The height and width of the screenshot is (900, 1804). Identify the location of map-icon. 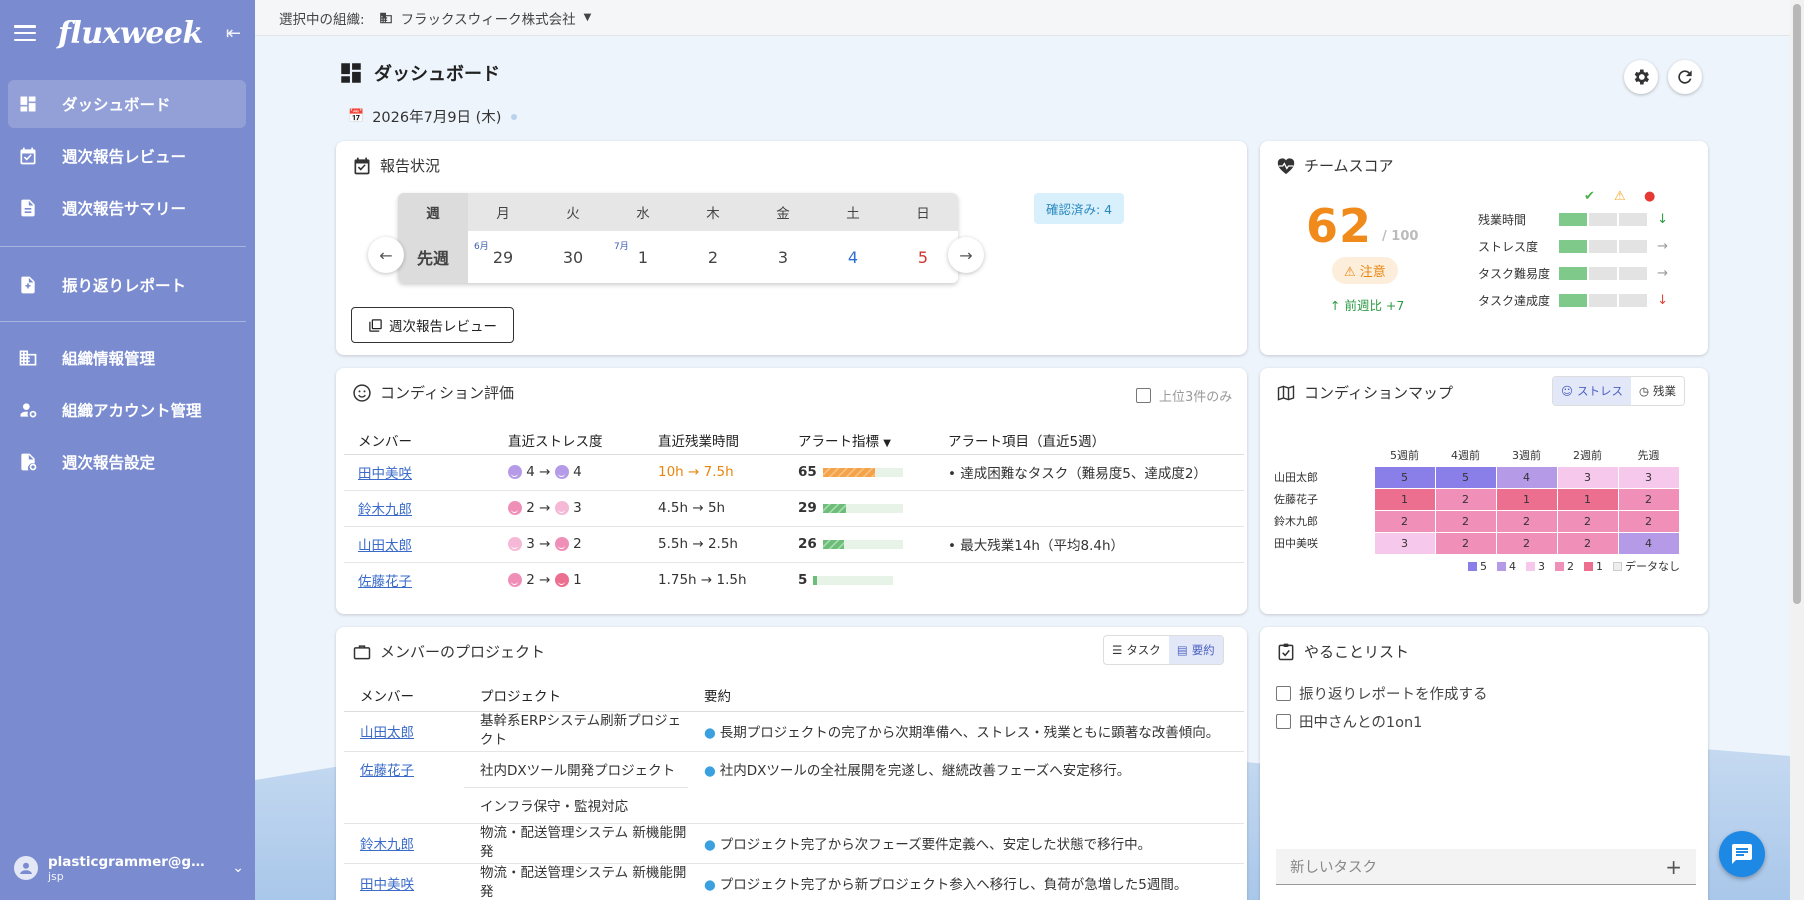
(1286, 392).